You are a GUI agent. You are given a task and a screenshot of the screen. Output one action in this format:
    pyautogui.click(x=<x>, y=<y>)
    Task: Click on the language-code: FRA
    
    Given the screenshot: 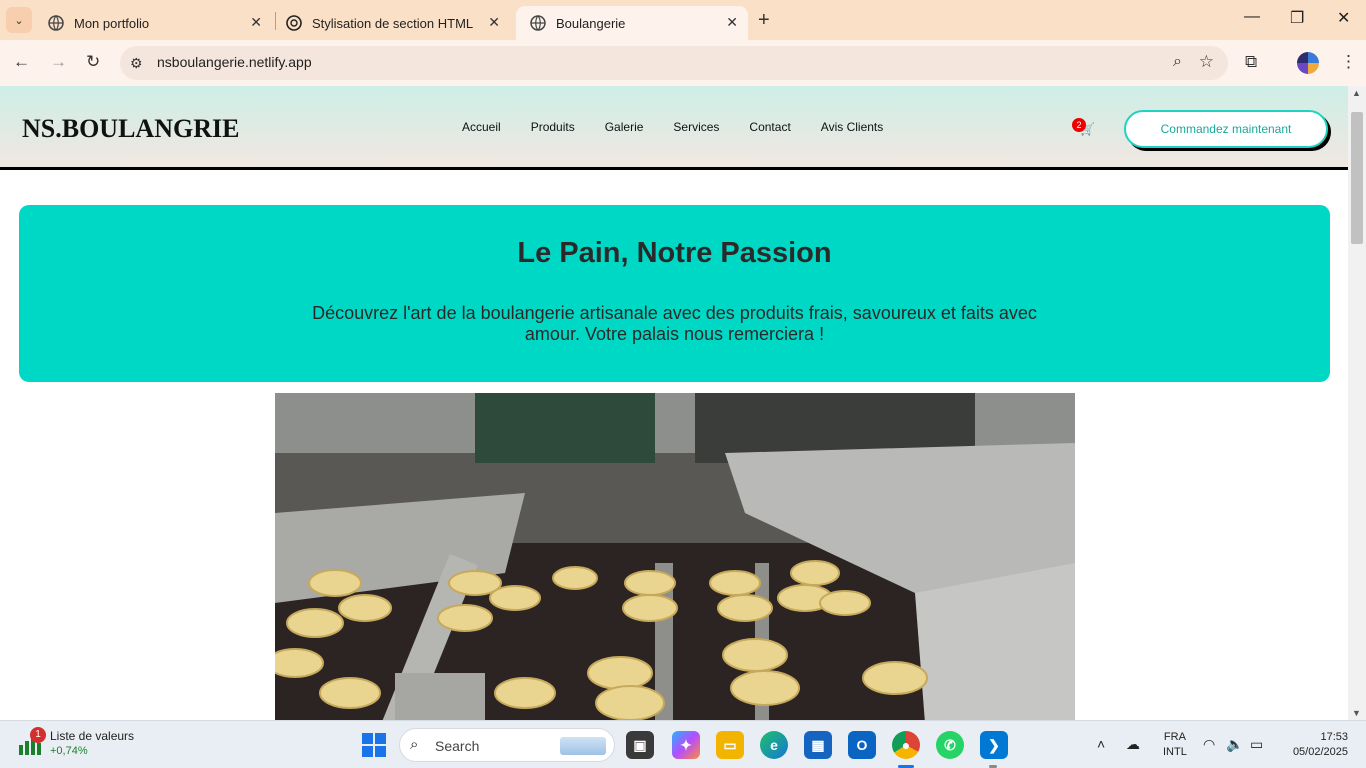 What is the action you would take?
    pyautogui.click(x=1174, y=737)
    